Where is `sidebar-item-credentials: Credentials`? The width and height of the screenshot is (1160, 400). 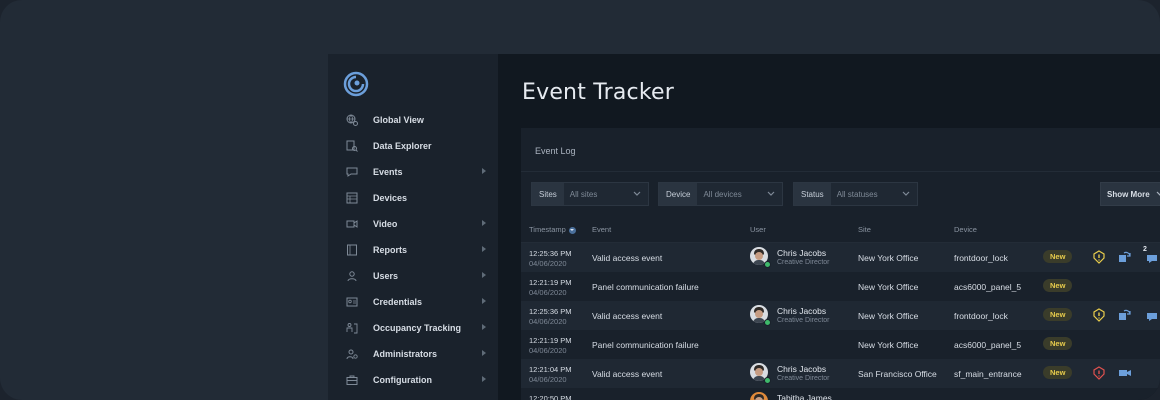
sidebar-item-credentials: Credentials is located at coordinates (413, 302).